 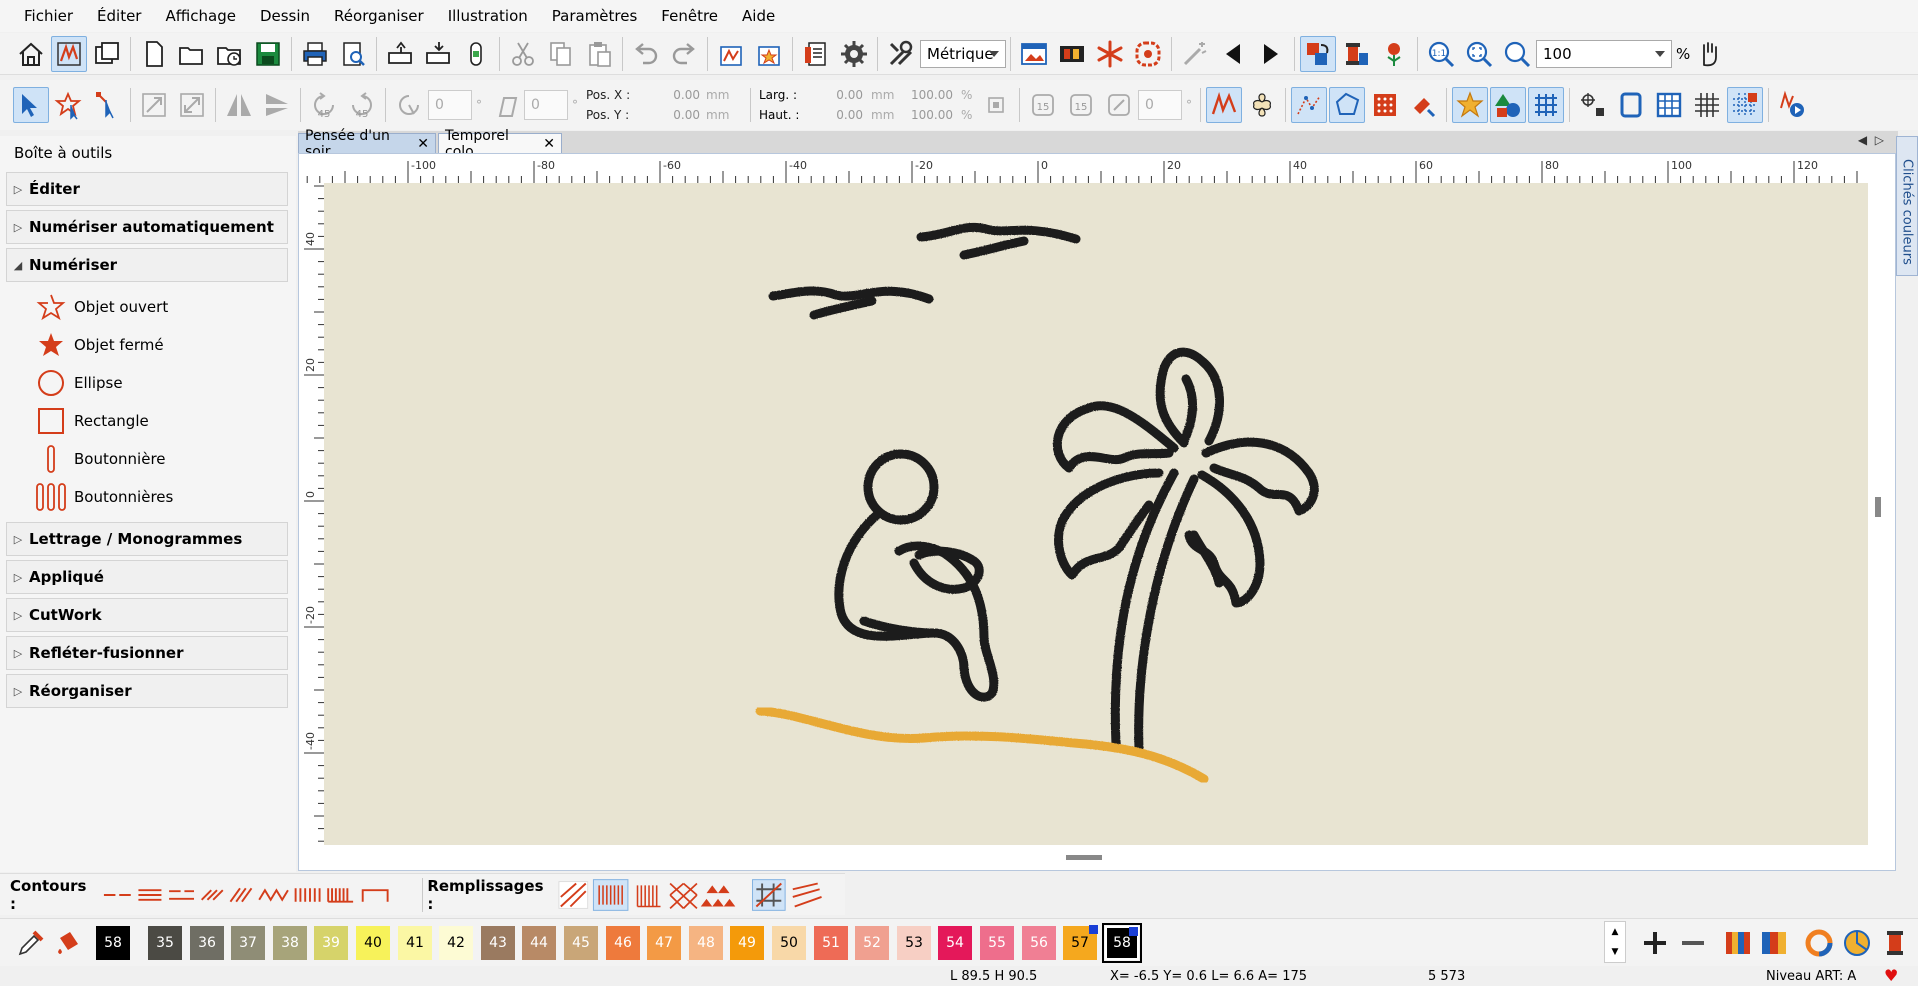 I want to click on width-field: 0.00, so click(x=839, y=95).